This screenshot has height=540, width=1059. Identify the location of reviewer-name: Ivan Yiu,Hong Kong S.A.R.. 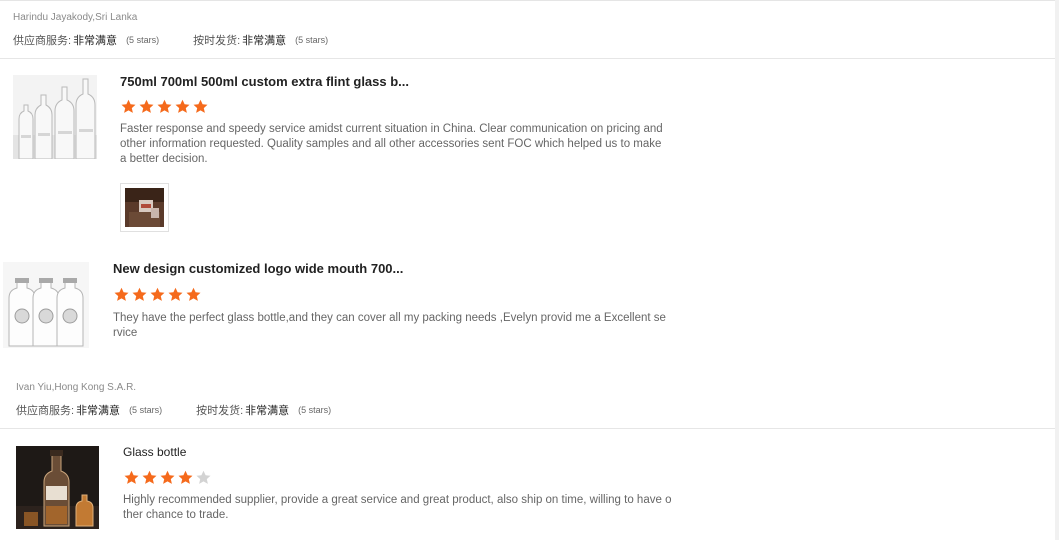
(76, 387).